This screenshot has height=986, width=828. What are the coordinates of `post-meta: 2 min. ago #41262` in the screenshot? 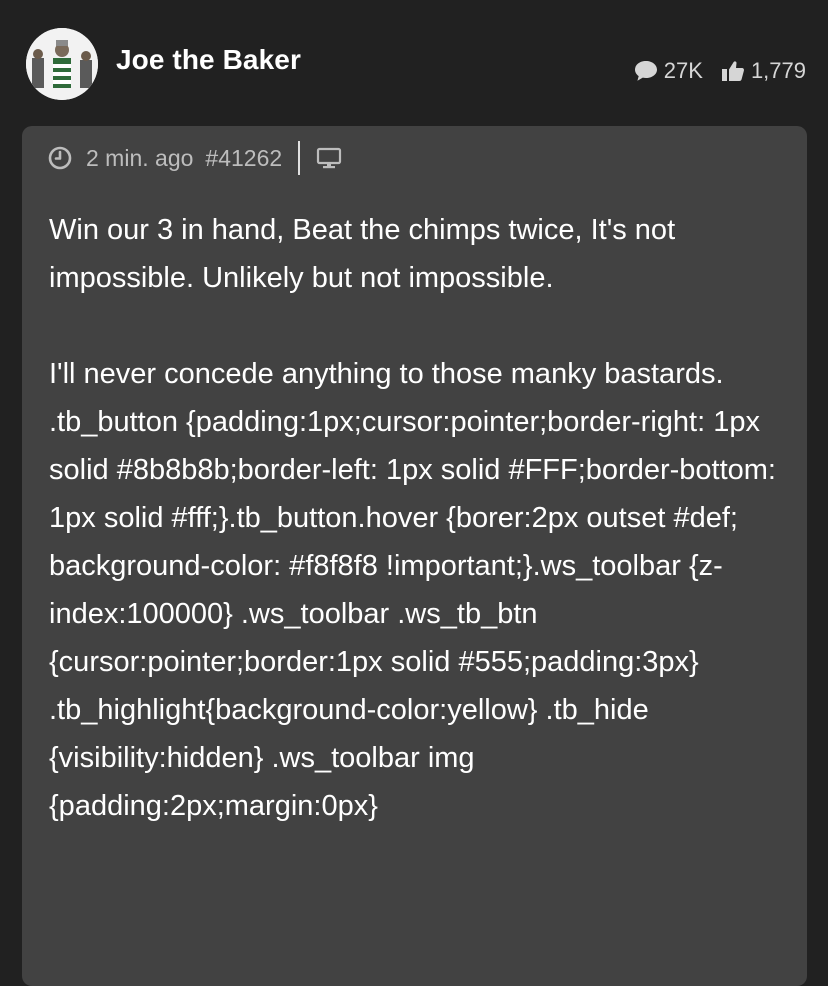 It's located at (195, 158).